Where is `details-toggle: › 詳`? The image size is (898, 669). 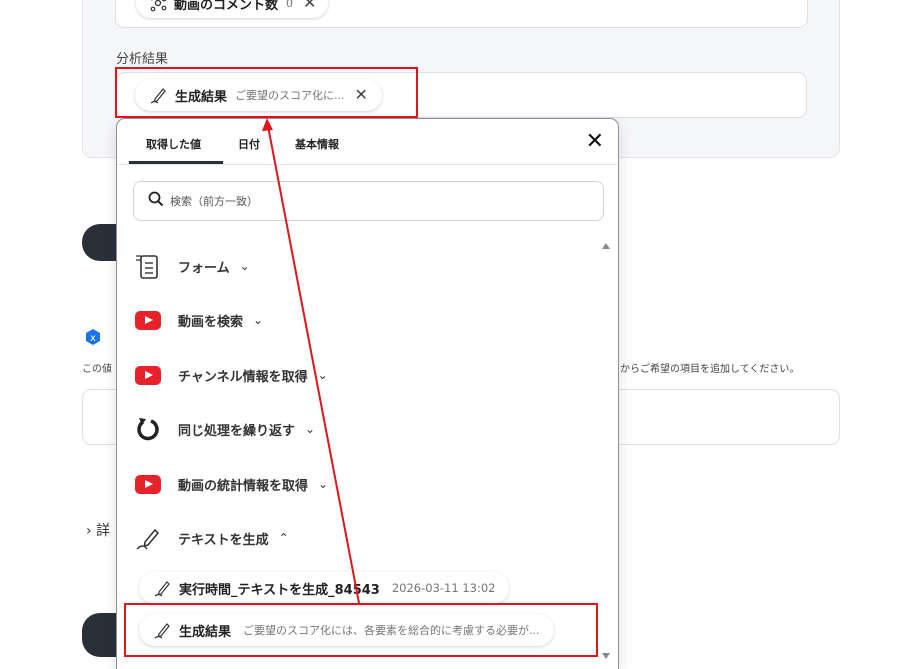 details-toggle: › 詳 is located at coordinates (98, 530).